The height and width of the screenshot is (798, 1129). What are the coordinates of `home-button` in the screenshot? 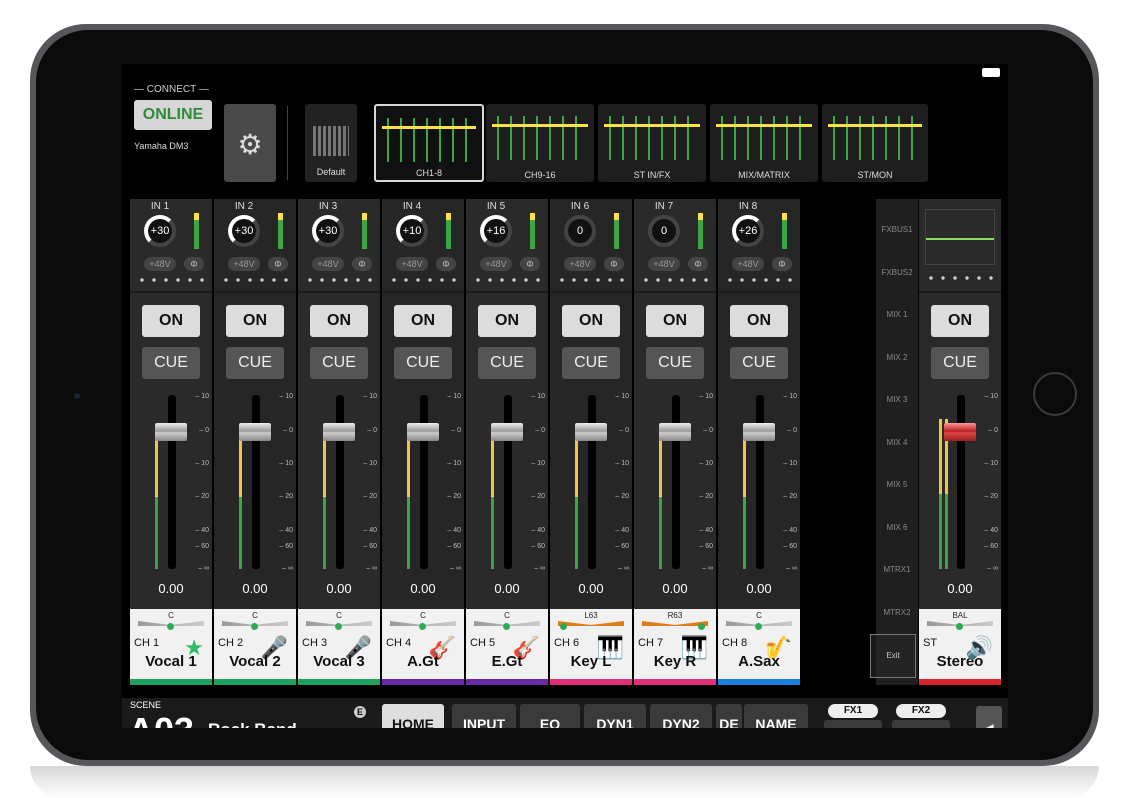 It's located at (1055, 394).